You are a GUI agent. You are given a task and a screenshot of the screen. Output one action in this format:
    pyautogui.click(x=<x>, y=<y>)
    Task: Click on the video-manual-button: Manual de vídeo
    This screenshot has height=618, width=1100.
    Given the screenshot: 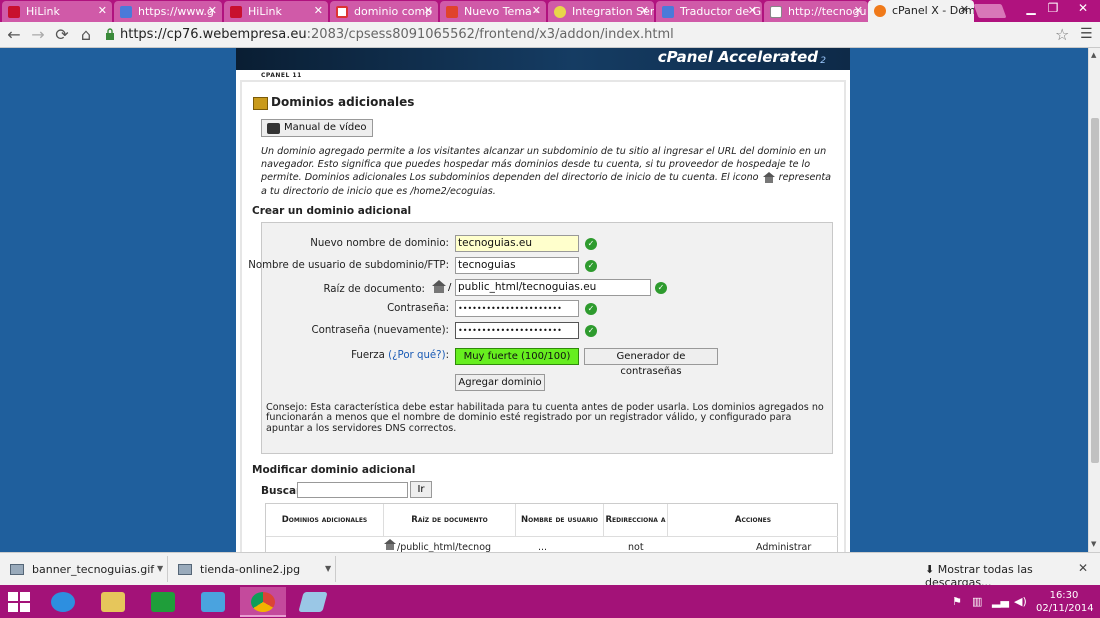 What is the action you would take?
    pyautogui.click(x=317, y=128)
    